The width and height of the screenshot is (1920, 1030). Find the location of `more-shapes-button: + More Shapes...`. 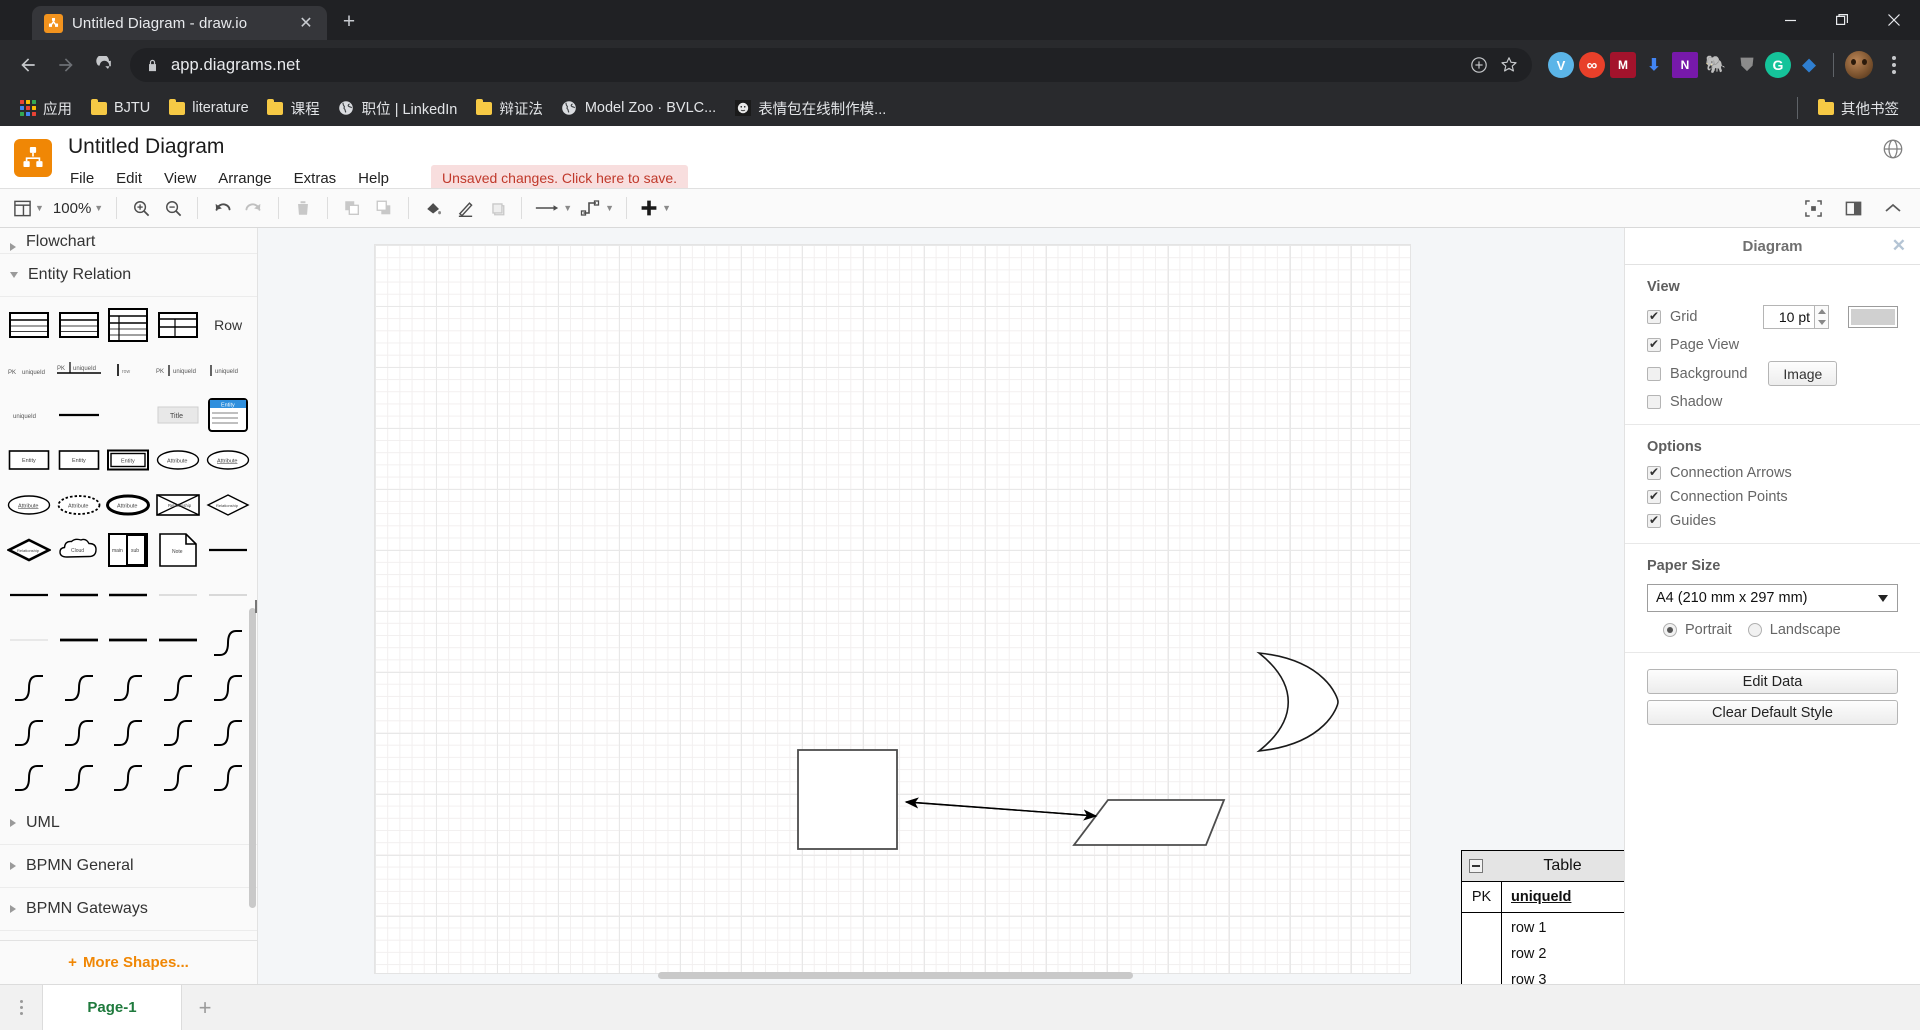

more-shapes-button: + More Shapes... is located at coordinates (128, 962).